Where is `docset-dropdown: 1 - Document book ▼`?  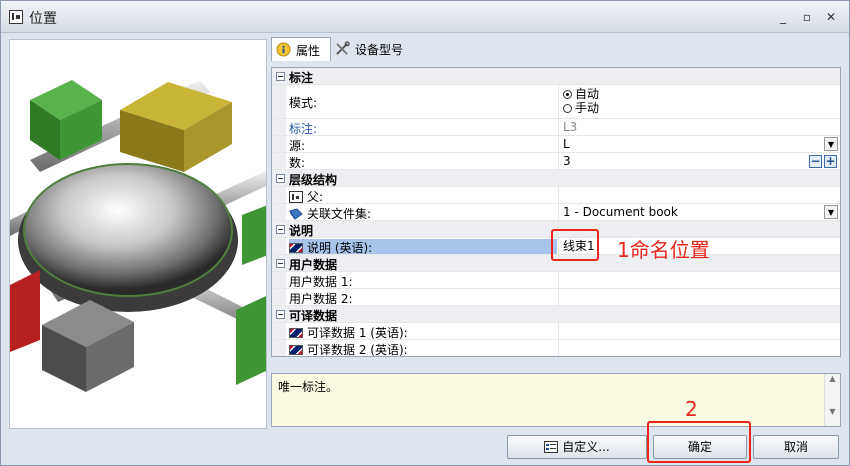
docset-dropdown: 1 - Document book ▼ is located at coordinates (699, 212).